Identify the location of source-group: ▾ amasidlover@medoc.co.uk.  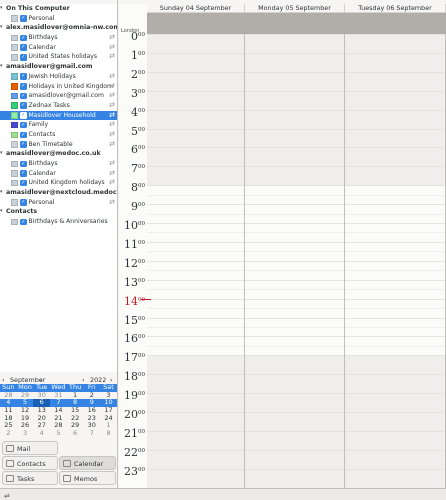
(58, 154).